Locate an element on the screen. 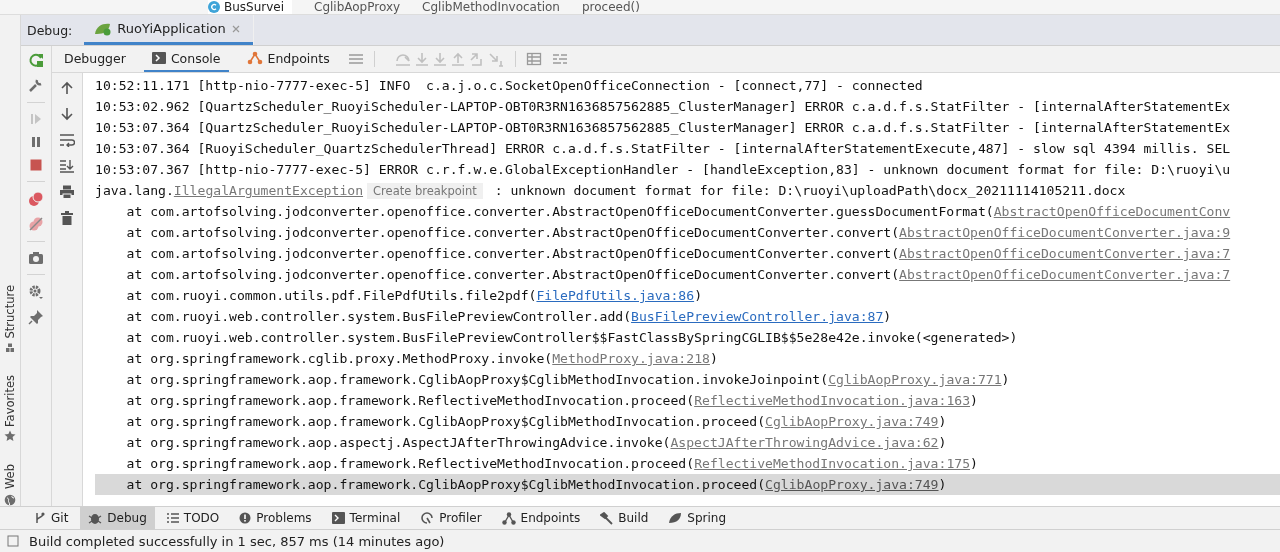 The image size is (1280, 552). terminal-icon is located at coordinates (338, 518).